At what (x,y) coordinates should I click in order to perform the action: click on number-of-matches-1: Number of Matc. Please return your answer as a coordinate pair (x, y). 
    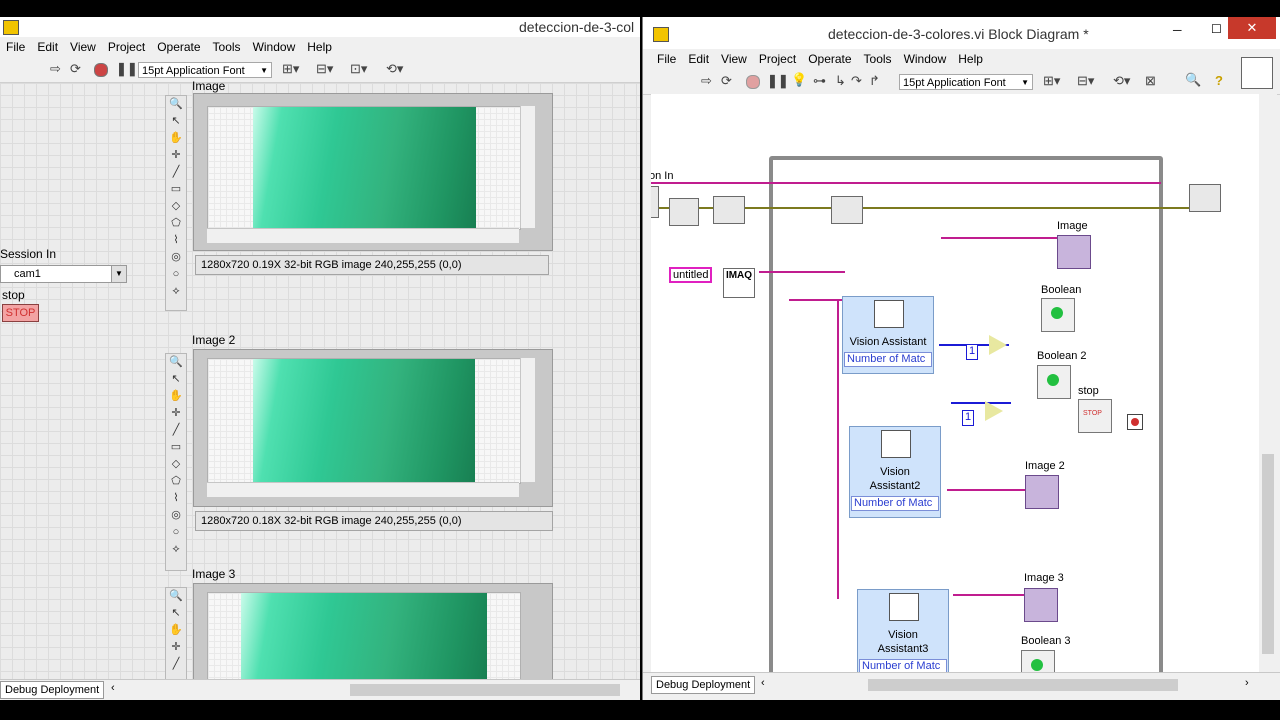
    Looking at the image, I should click on (888, 359).